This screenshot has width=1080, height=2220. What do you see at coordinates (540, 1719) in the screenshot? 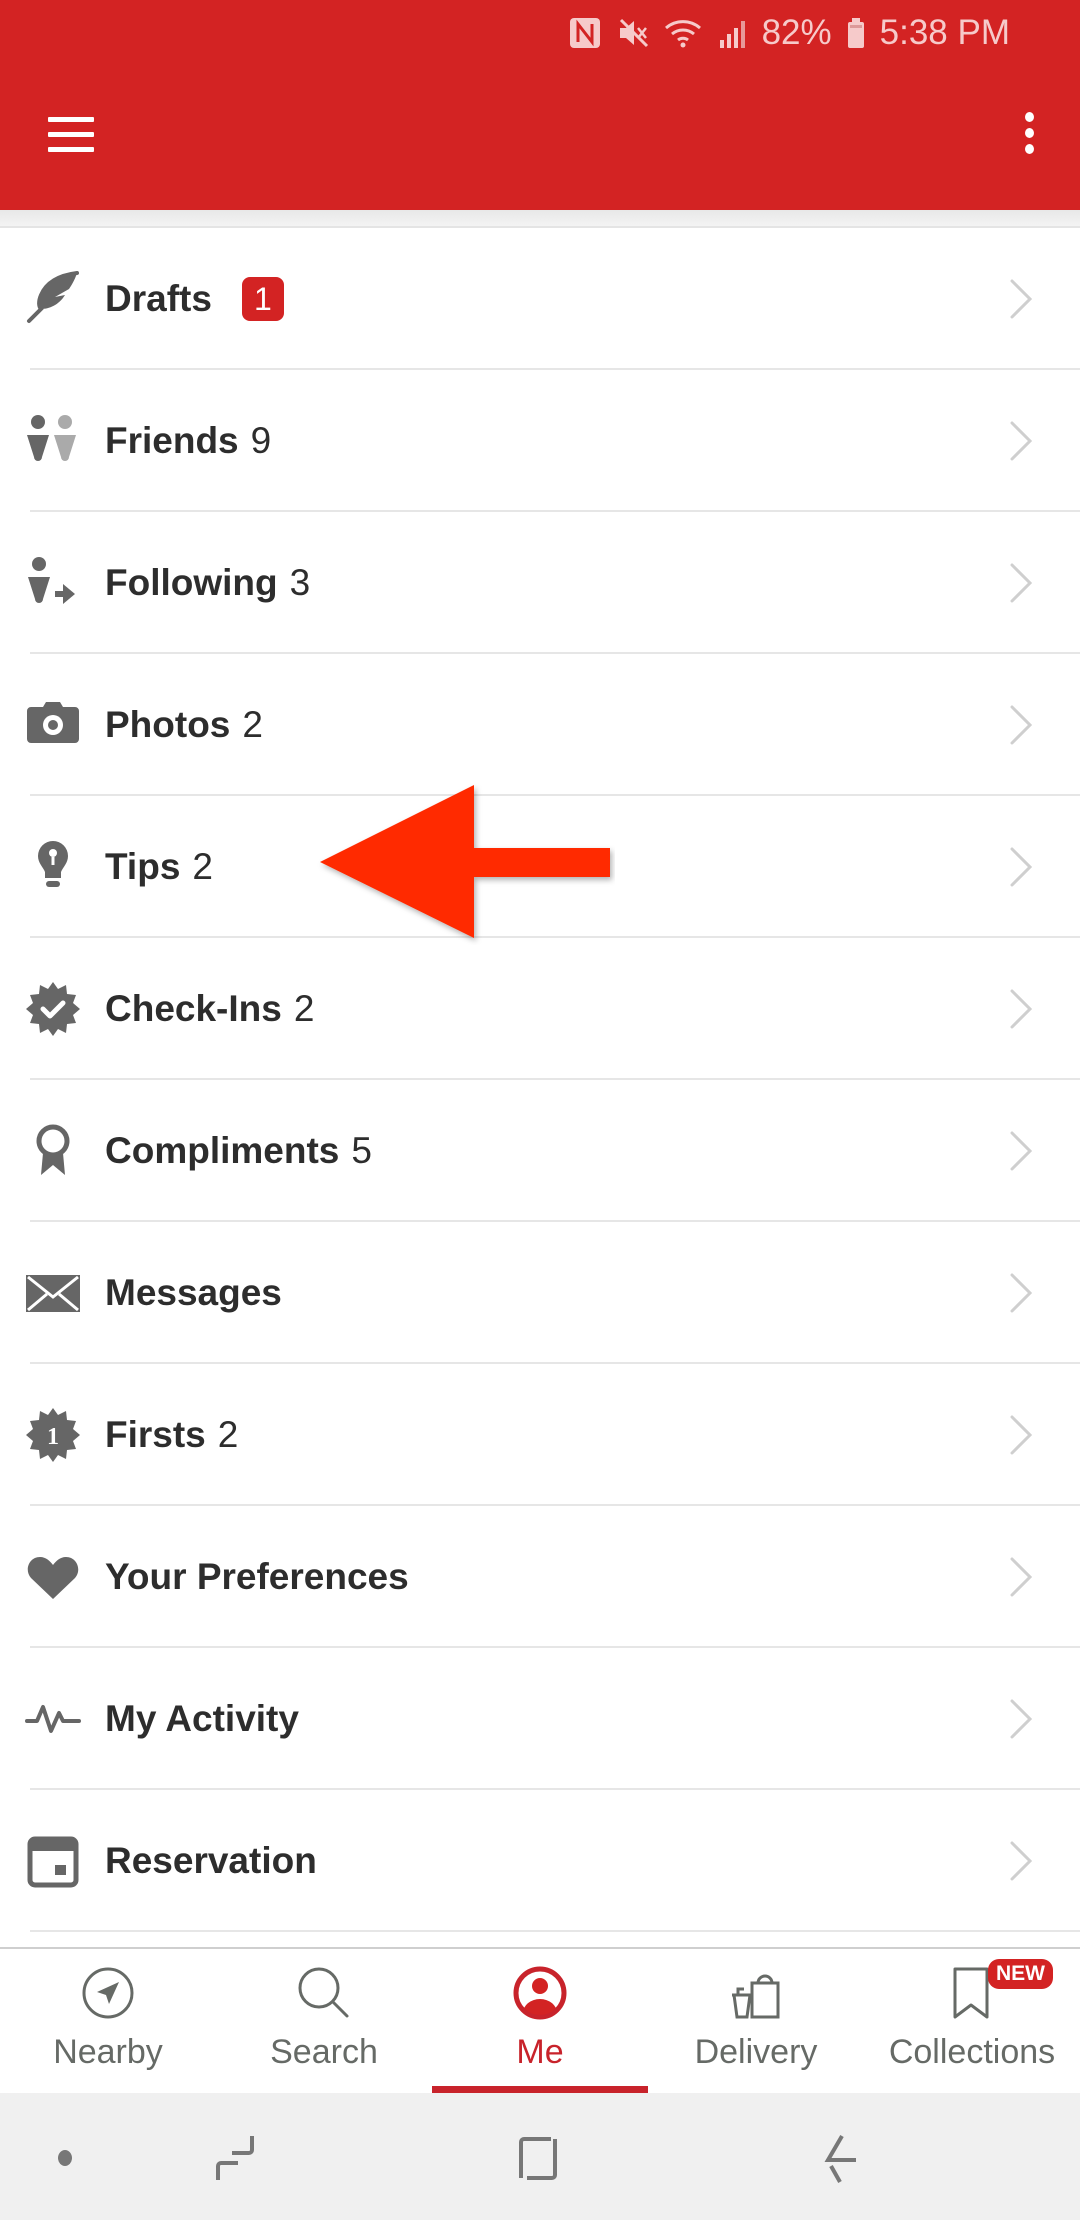
I see `list-item-my-activity: My Activity` at bounding box center [540, 1719].